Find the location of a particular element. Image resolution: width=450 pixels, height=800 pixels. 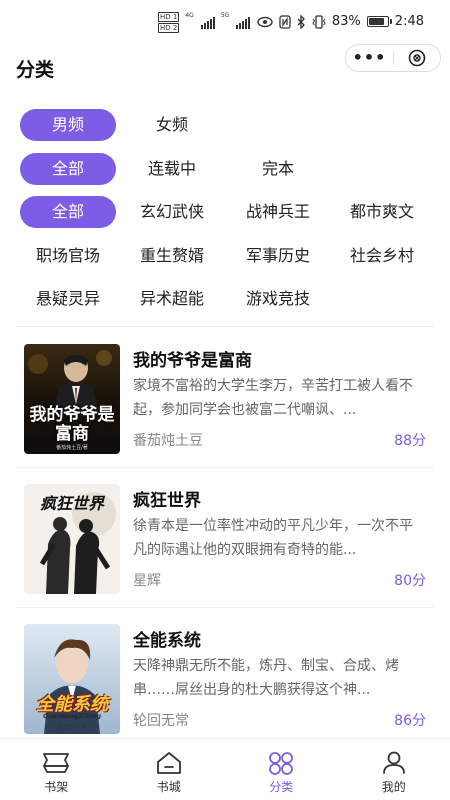

filter-genre-item: 社会乡村 is located at coordinates (382, 256).